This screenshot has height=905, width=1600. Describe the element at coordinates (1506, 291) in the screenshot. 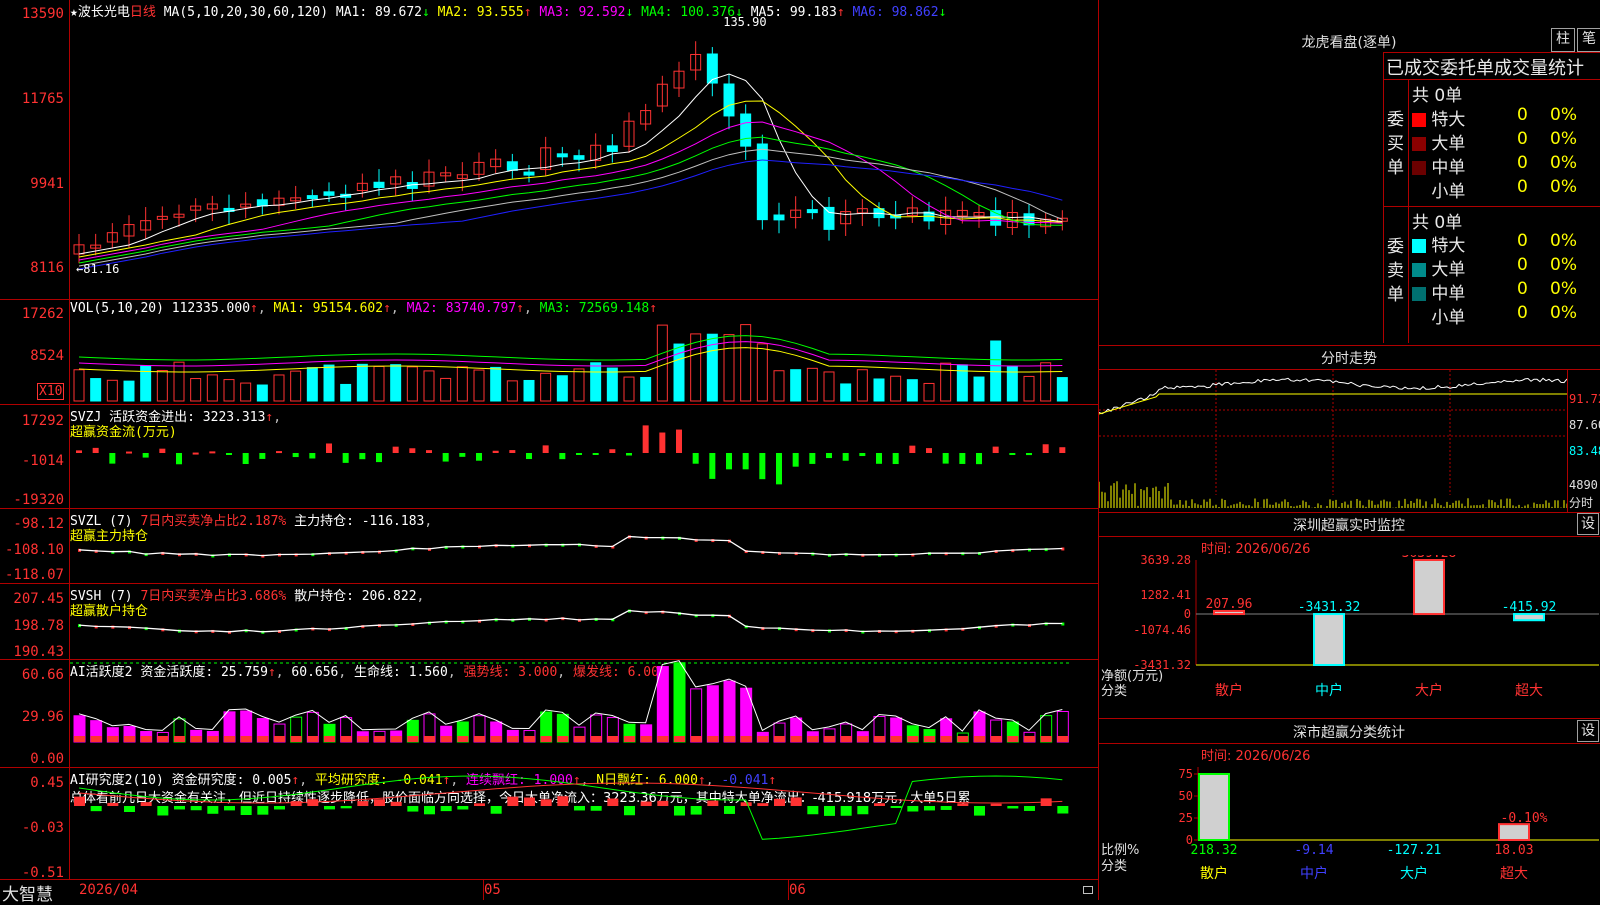

I see `sell-row: 中单 0 0%` at that location.